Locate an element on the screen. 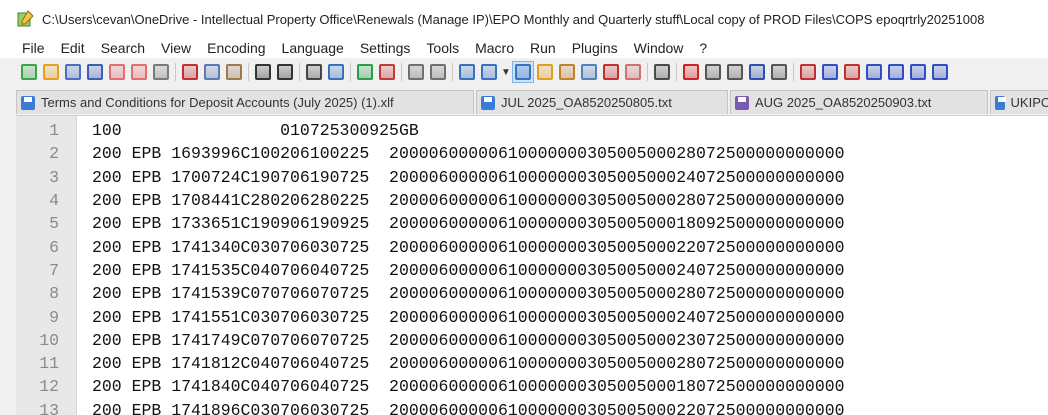 This screenshot has width=1048, height=415. close-icon is located at coordinates (117, 72).